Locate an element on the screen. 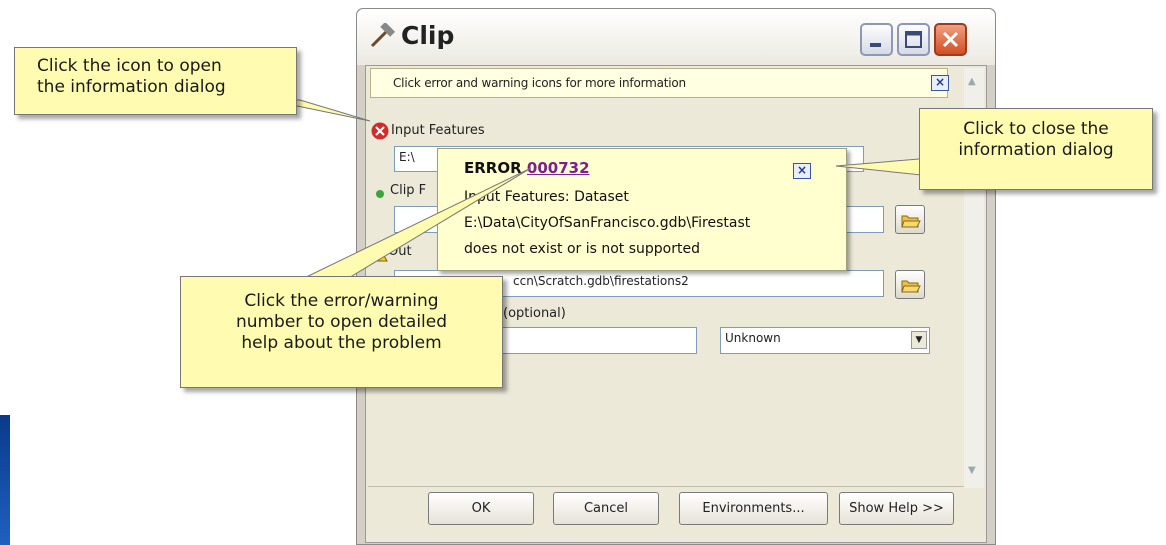 This screenshot has height=545, width=1166. callout-line: help about the problem is located at coordinates (341, 343).